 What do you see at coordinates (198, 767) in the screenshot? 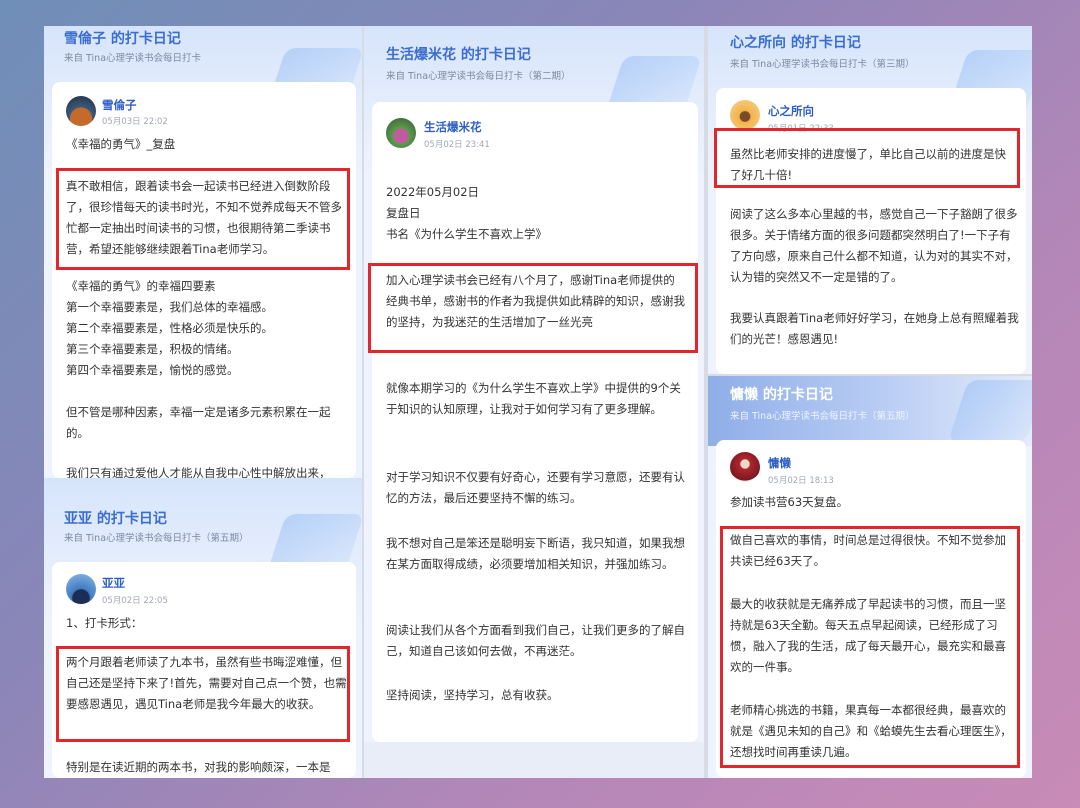
I see `paragraph: 特别是在读近期的两本书，对我的影响颇深，一本是` at bounding box center [198, 767].